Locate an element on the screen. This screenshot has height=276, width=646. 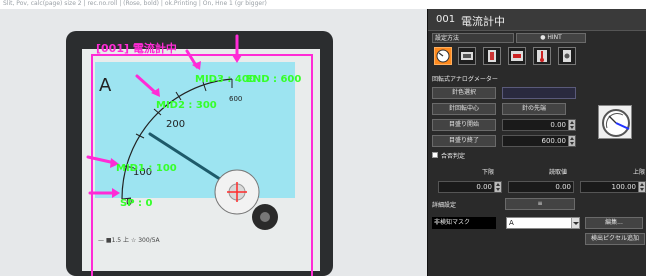
scale-start-input: 0.00 is located at coordinates (539, 125).